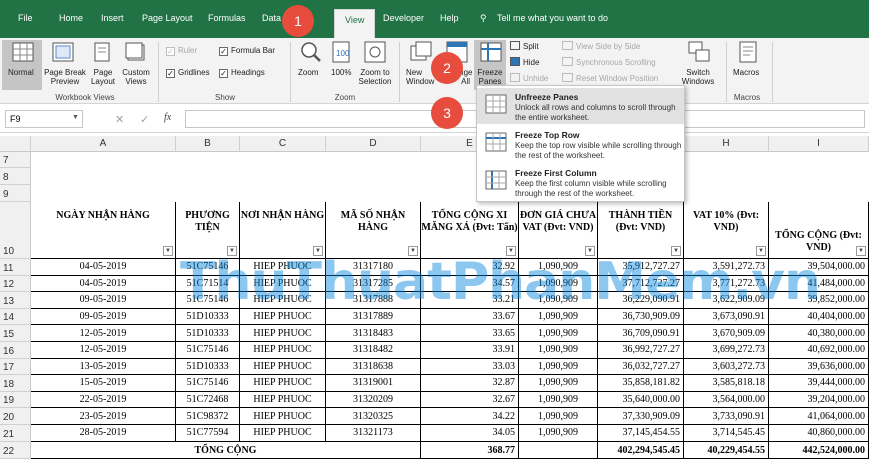  What do you see at coordinates (726, 300) in the screenshot?
I see `cell-vat: 3,622,909.09` at bounding box center [726, 300].